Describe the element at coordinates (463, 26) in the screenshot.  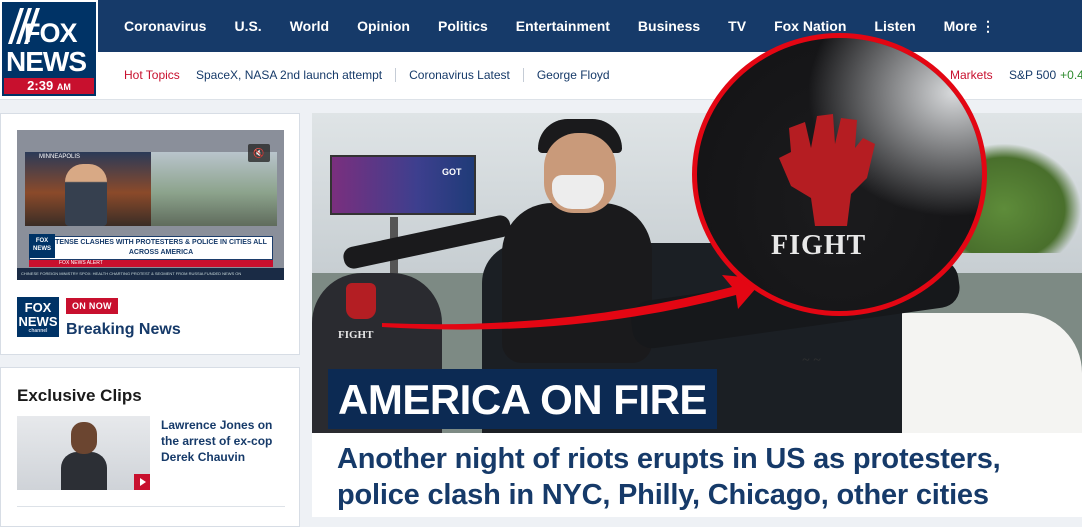
I see `nav-item-politics: Politics` at that location.